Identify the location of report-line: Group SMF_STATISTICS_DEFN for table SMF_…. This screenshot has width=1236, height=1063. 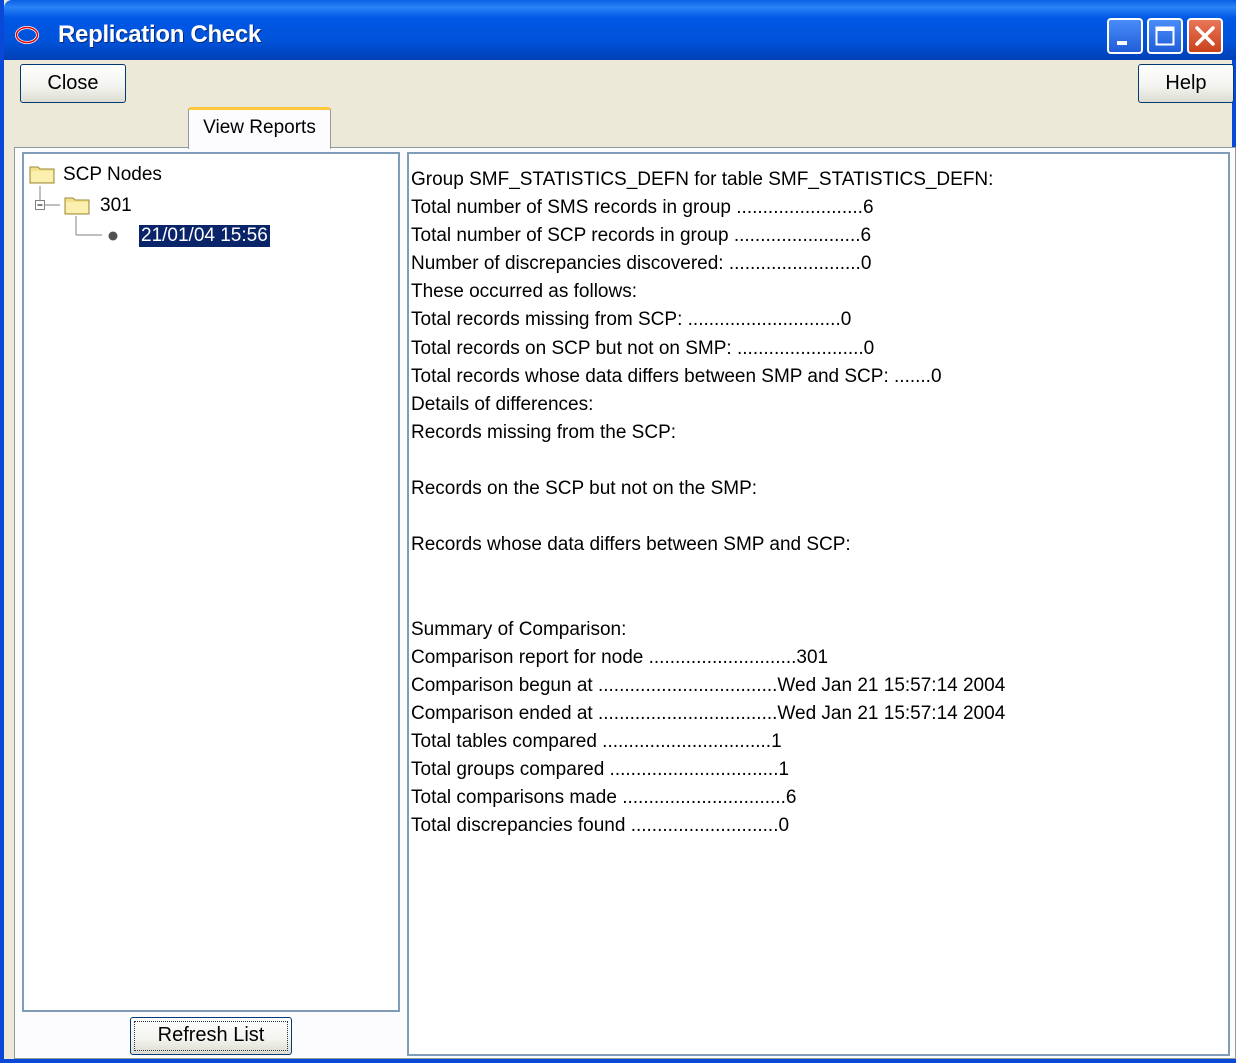
(702, 179).